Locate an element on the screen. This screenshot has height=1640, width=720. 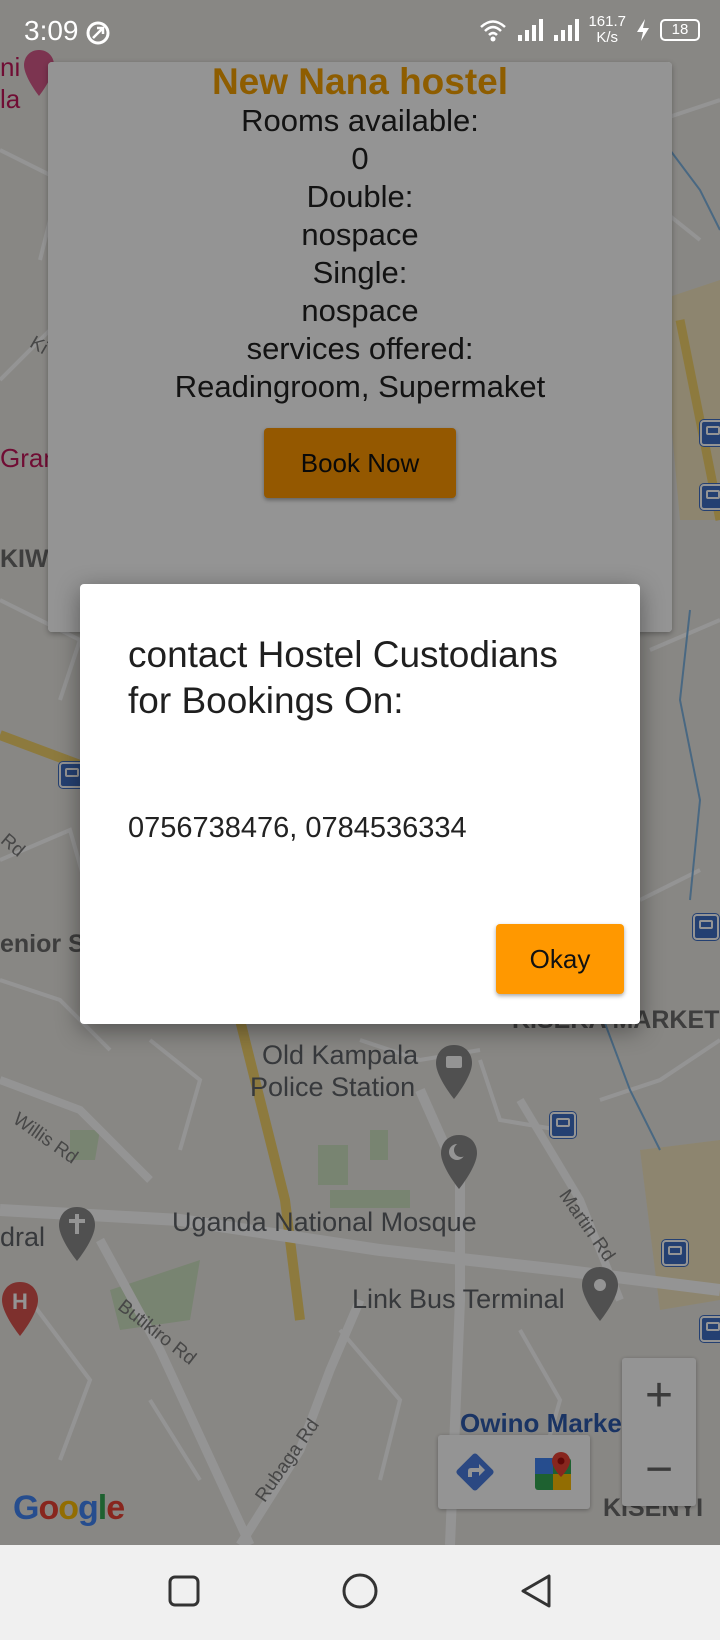
recents-button is located at coordinates (184, 1591).